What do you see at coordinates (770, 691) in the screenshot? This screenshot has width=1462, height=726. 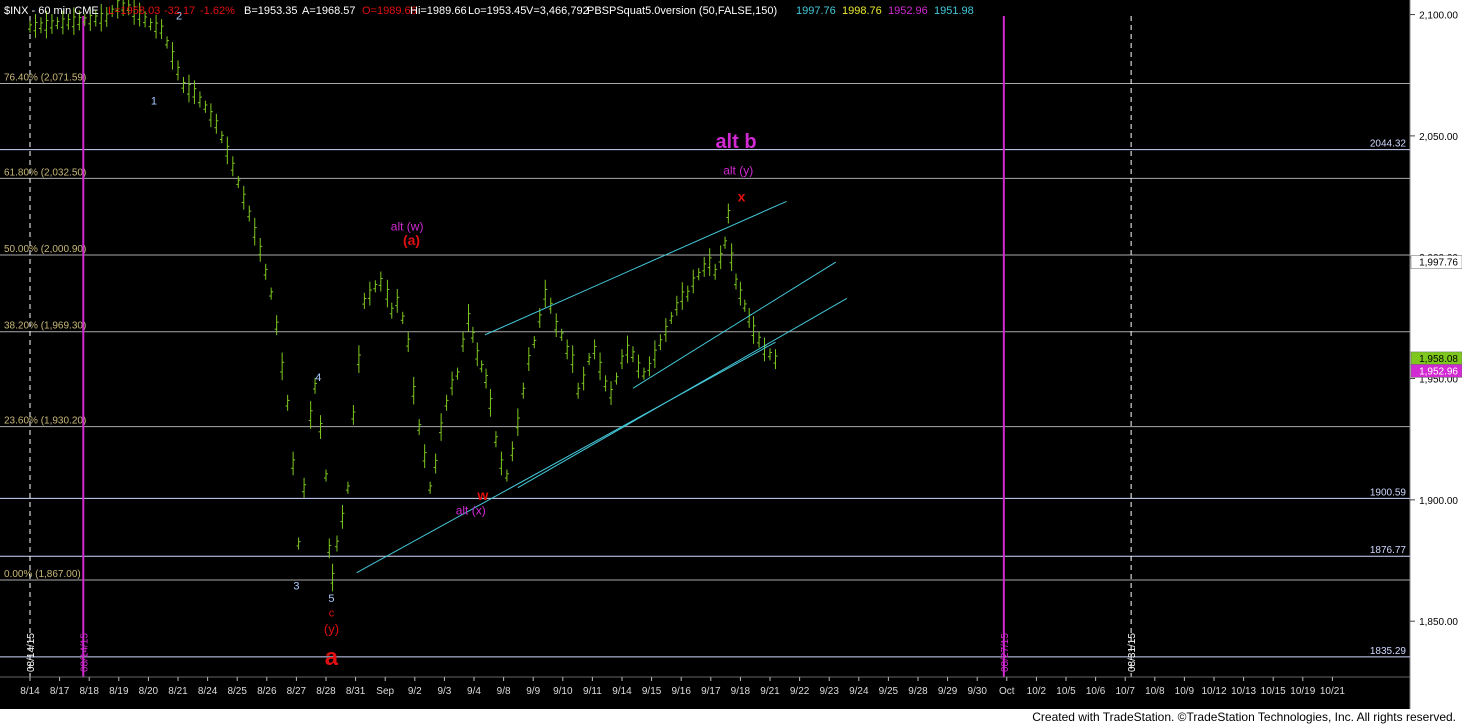 I see `x-tick-label: 9/21` at bounding box center [770, 691].